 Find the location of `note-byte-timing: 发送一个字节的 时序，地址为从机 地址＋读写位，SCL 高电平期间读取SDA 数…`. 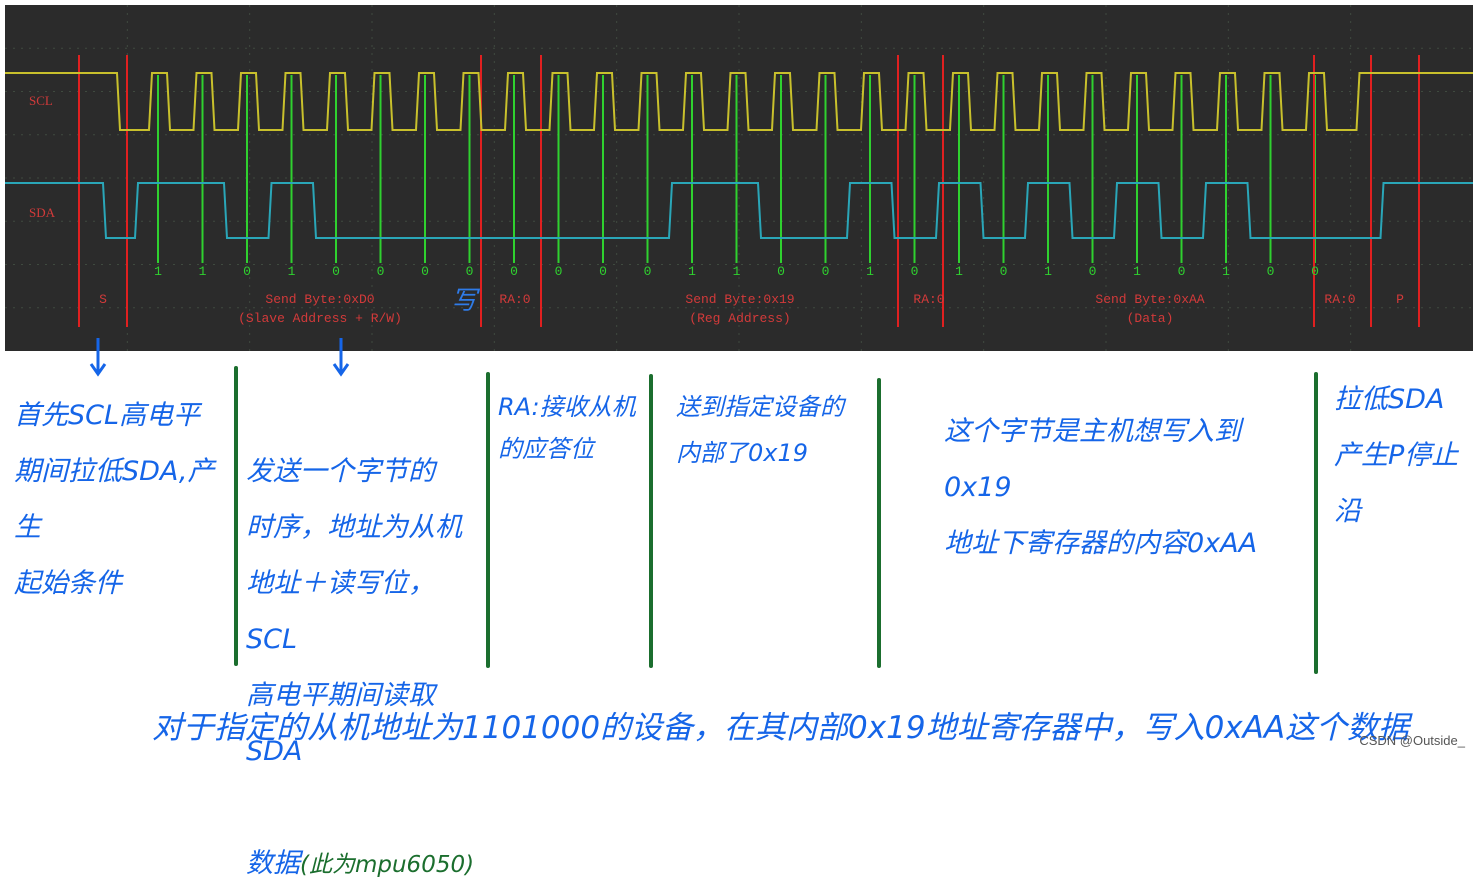

note-byte-timing: 发送一个字节的 时序，地址为从机 地址＋读写位，SCL 高电平期间读取SDA 数… is located at coordinates (366, 640).